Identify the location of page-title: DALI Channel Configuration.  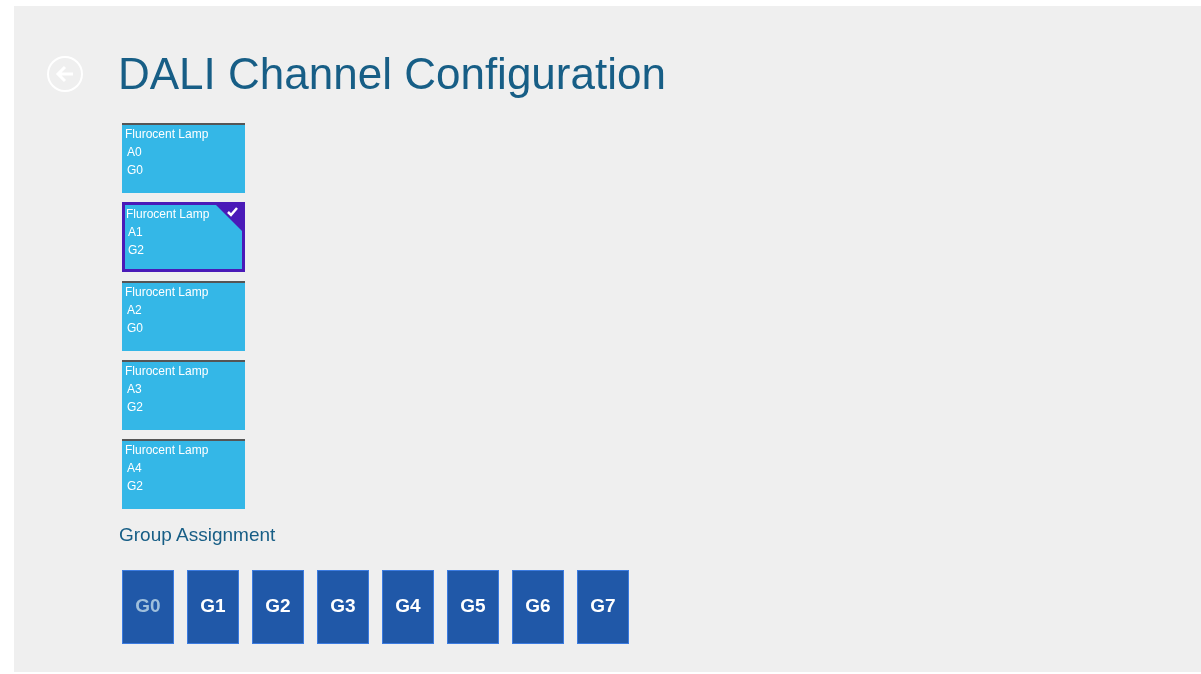
(392, 74).